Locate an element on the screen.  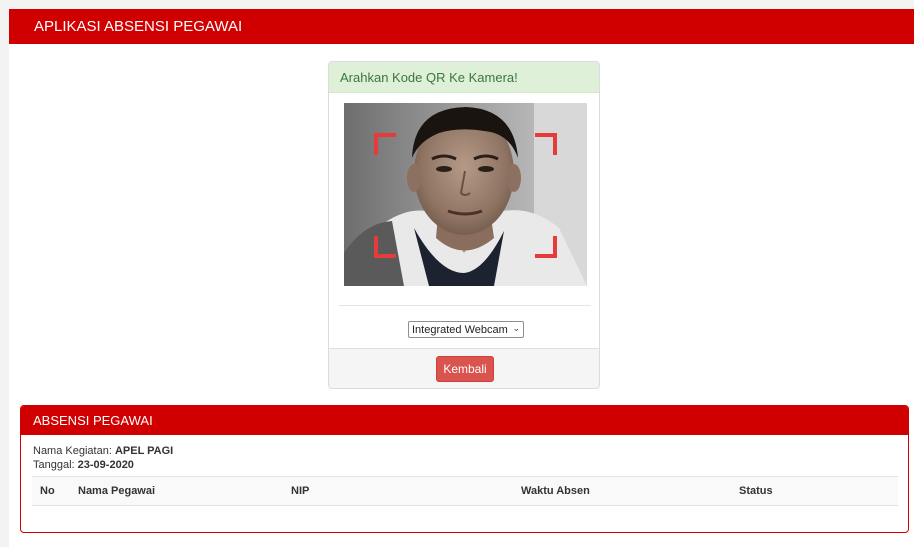
date-label: Tanggal: is located at coordinates (54, 465).